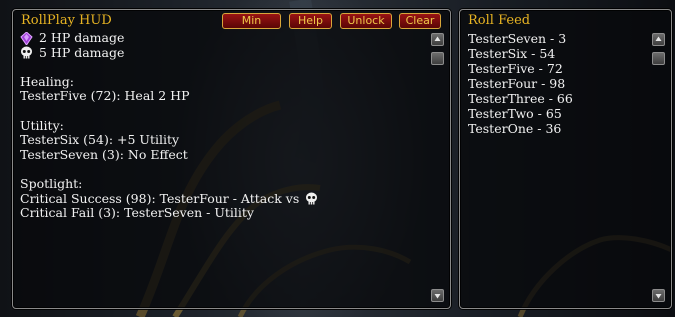  I want to click on list-item: TesterOne - 36, so click(515, 128).